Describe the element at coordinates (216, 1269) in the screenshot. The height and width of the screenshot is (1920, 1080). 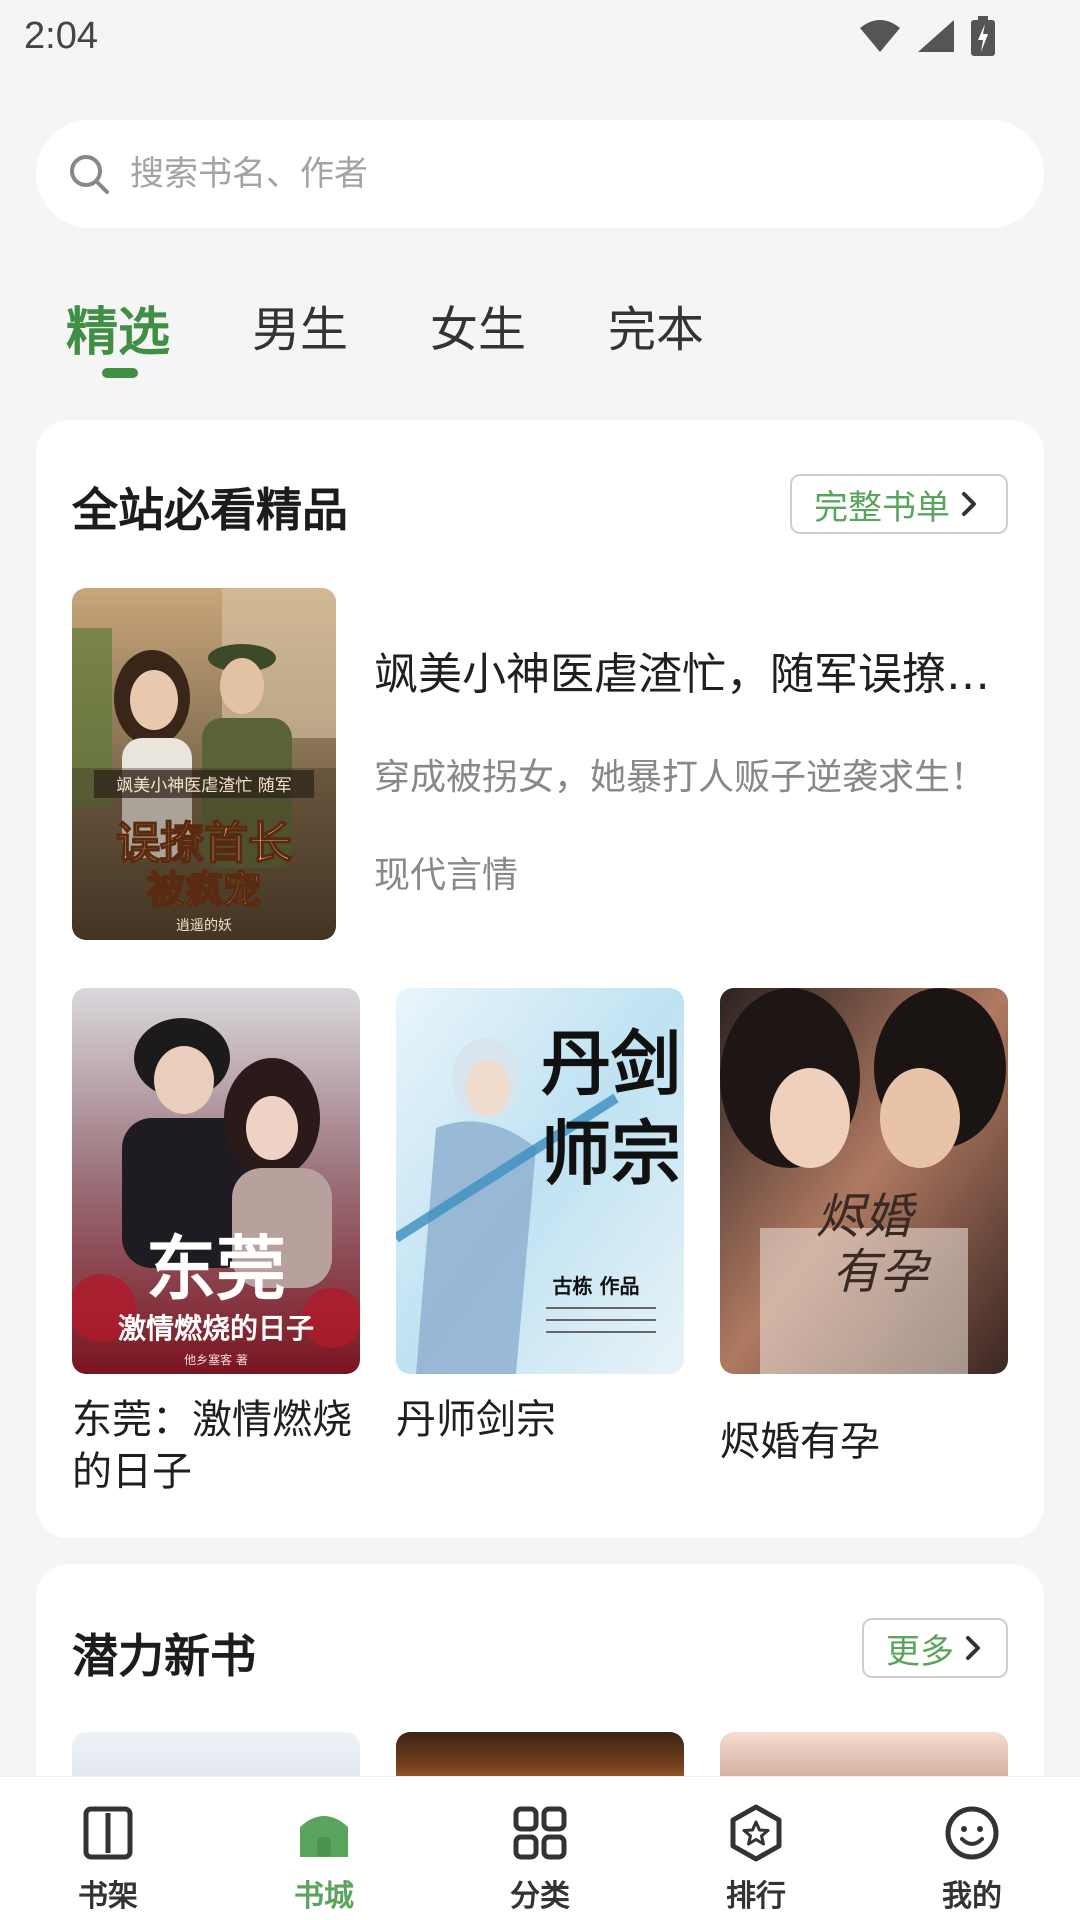
I see `cover-title: 东莞` at that location.